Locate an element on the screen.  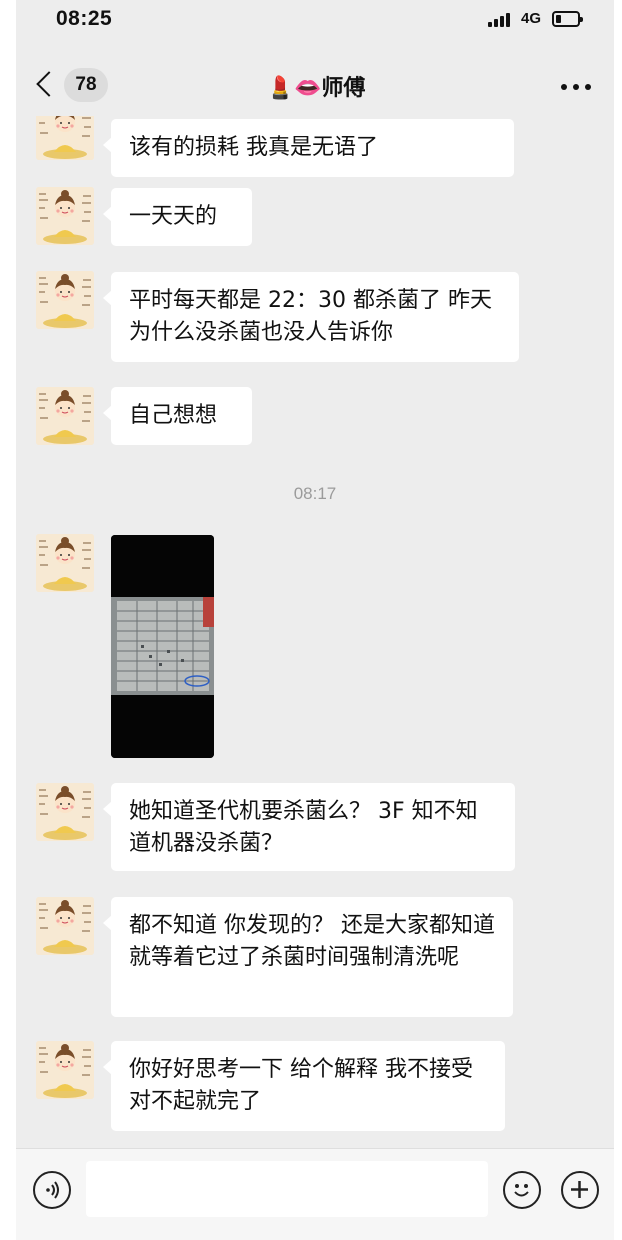
message-bubble: 一天天的 is located at coordinates (177, 217).